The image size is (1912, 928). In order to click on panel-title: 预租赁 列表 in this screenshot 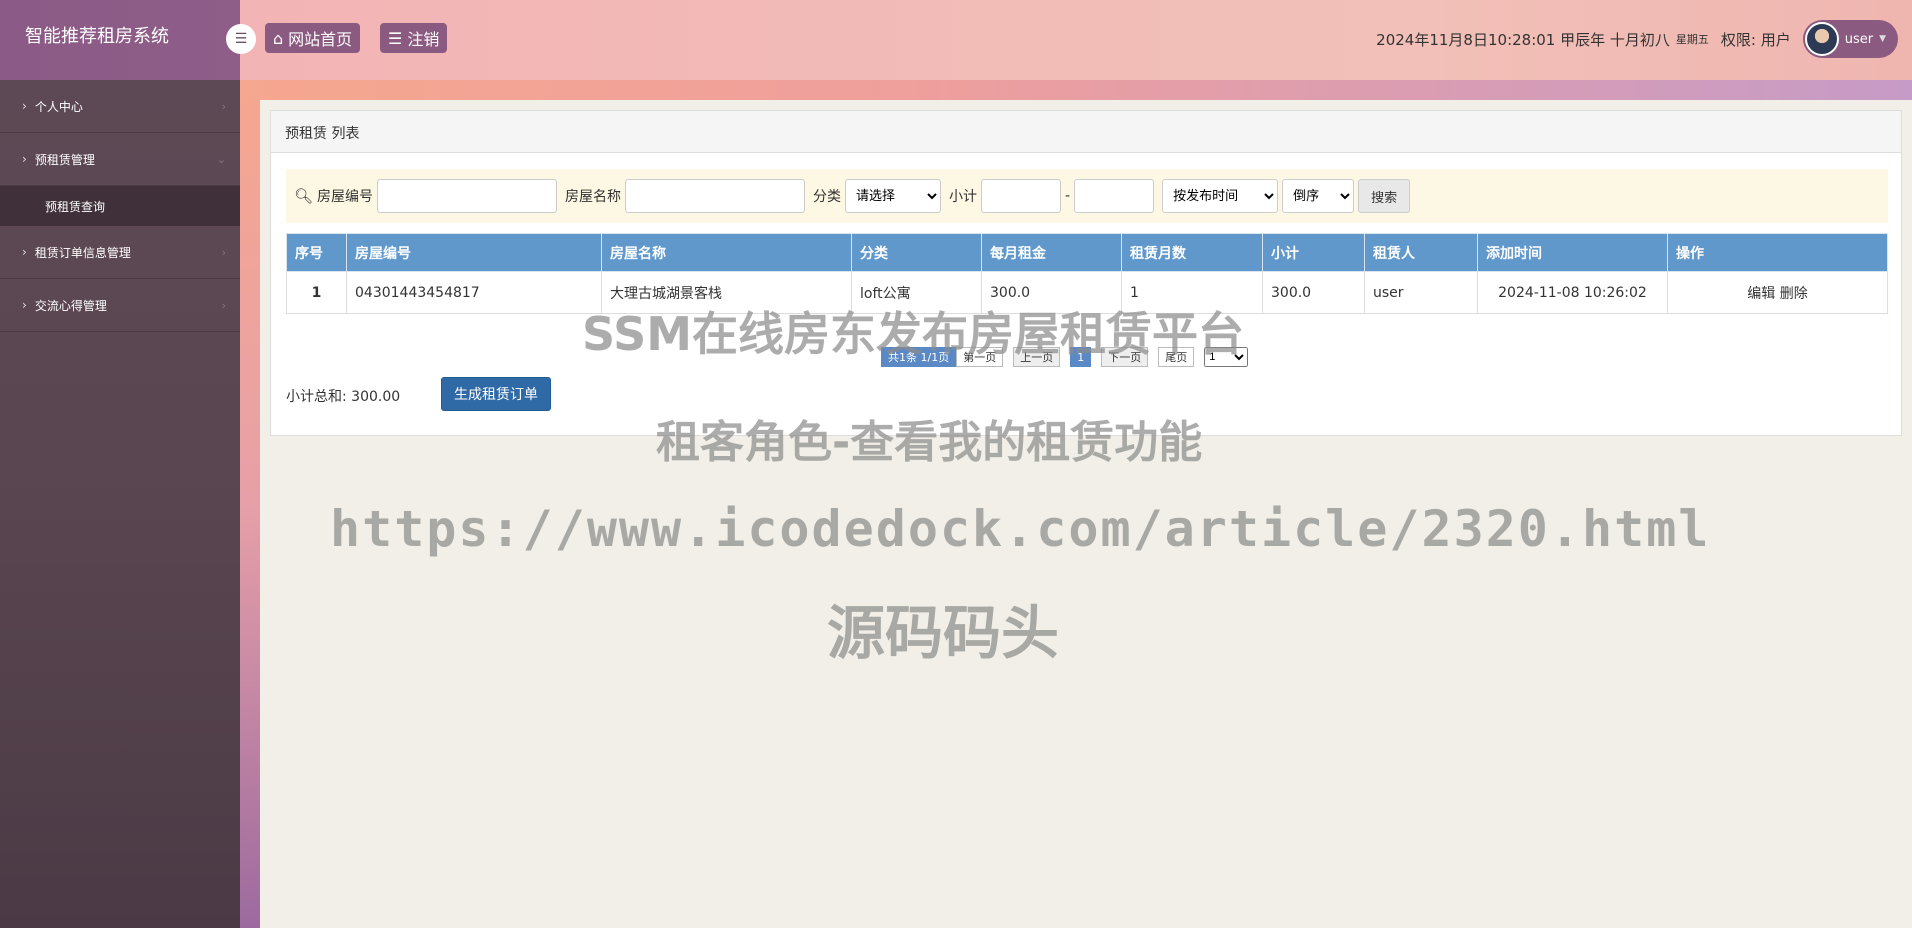, I will do `click(1086, 132)`.